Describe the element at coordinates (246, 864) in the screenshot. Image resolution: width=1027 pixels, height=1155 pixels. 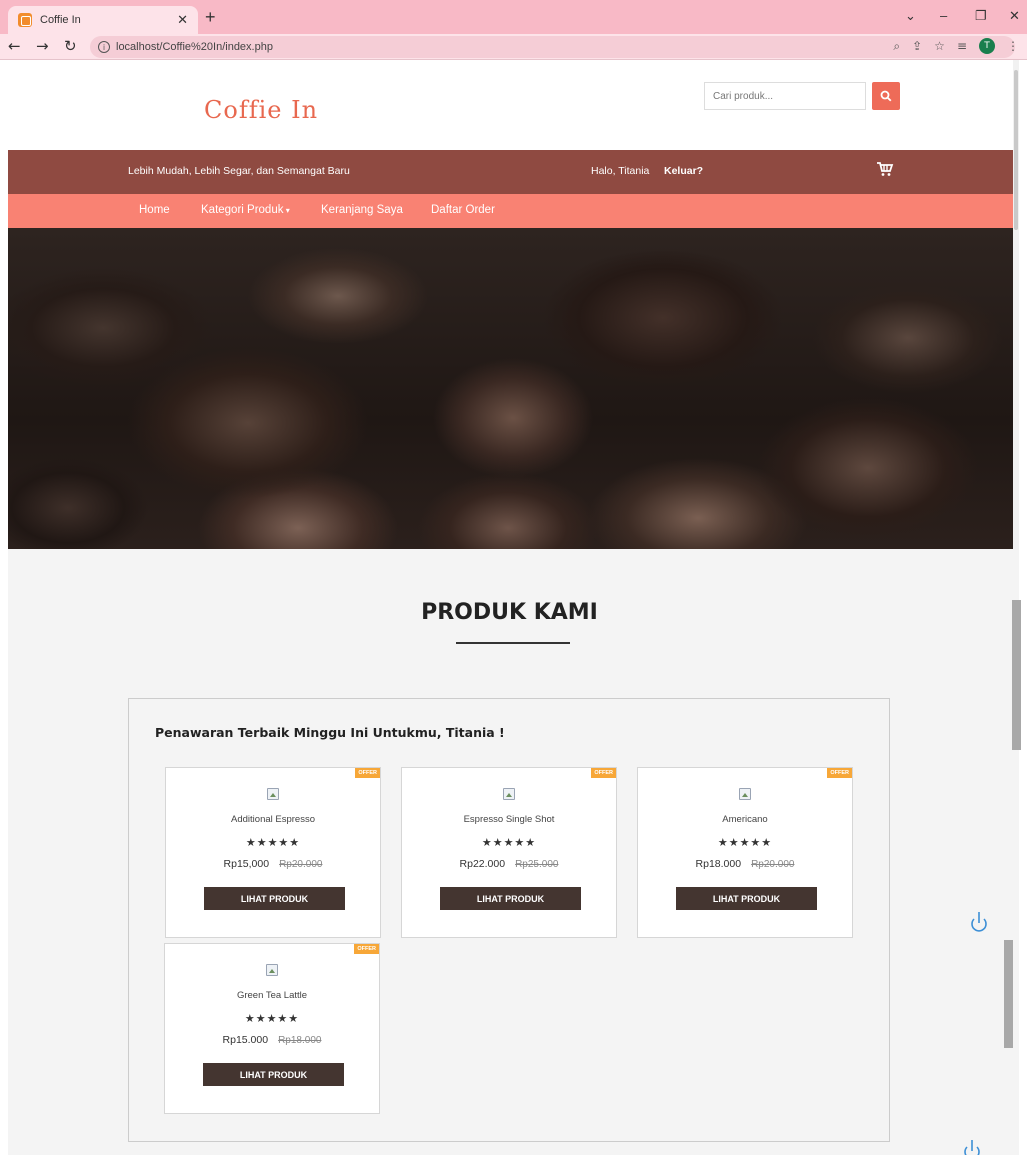
I see `product-price: Rp15,000` at that location.